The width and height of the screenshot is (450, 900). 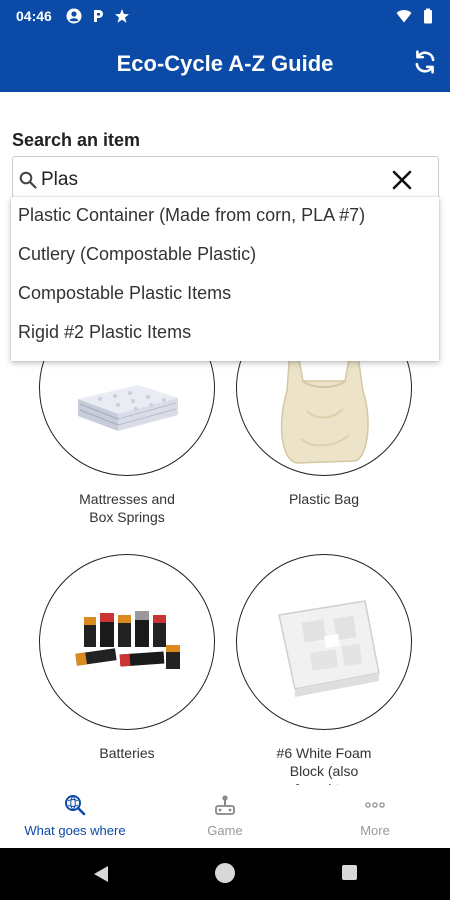 What do you see at coordinates (211, 180) in the screenshot?
I see `search-input` at bounding box center [211, 180].